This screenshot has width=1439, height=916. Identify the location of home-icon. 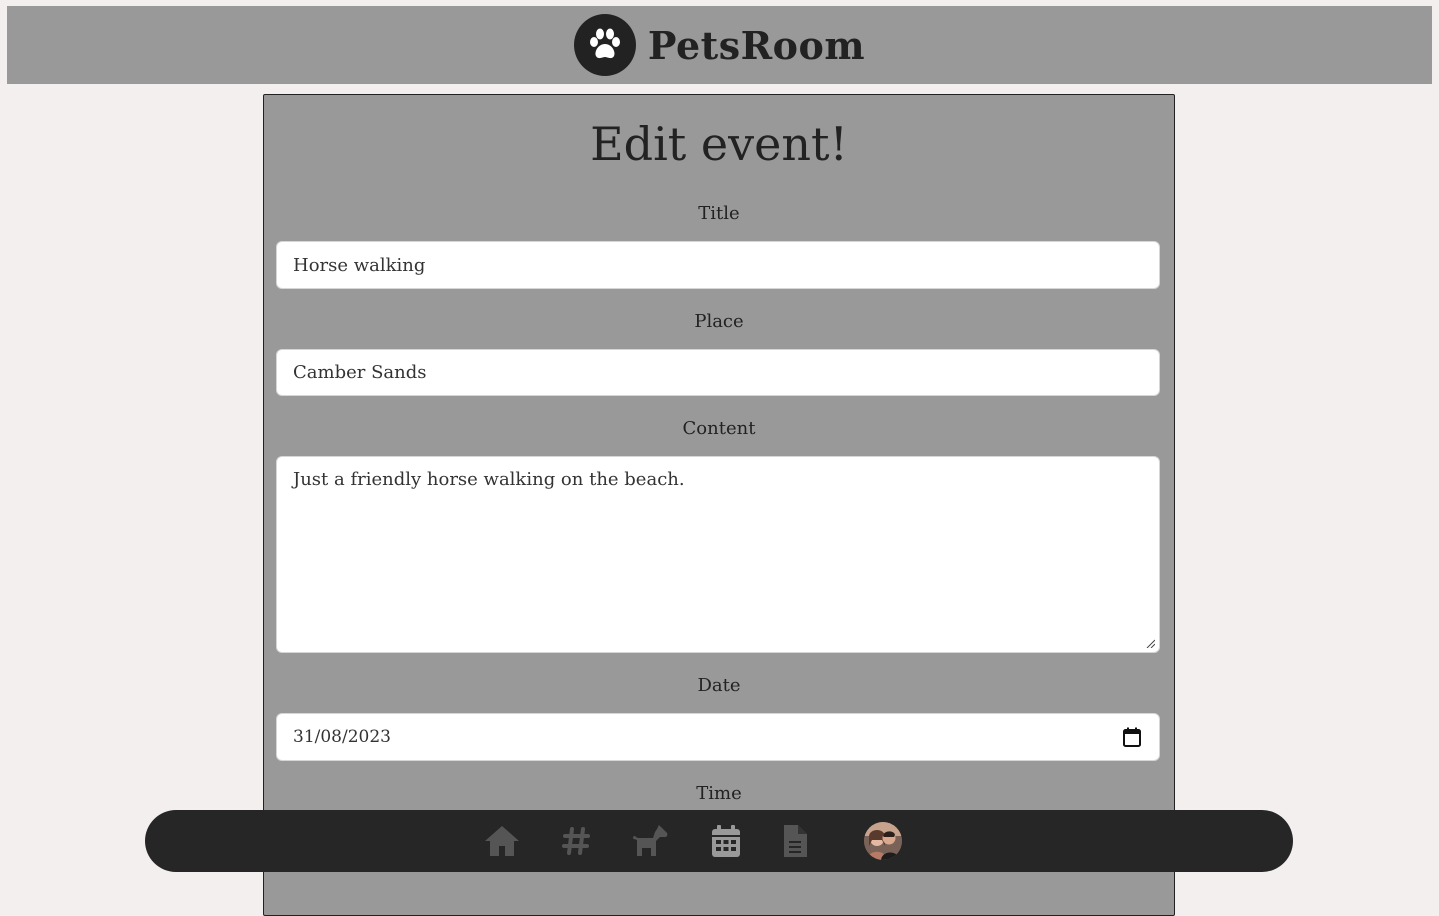
(502, 841).